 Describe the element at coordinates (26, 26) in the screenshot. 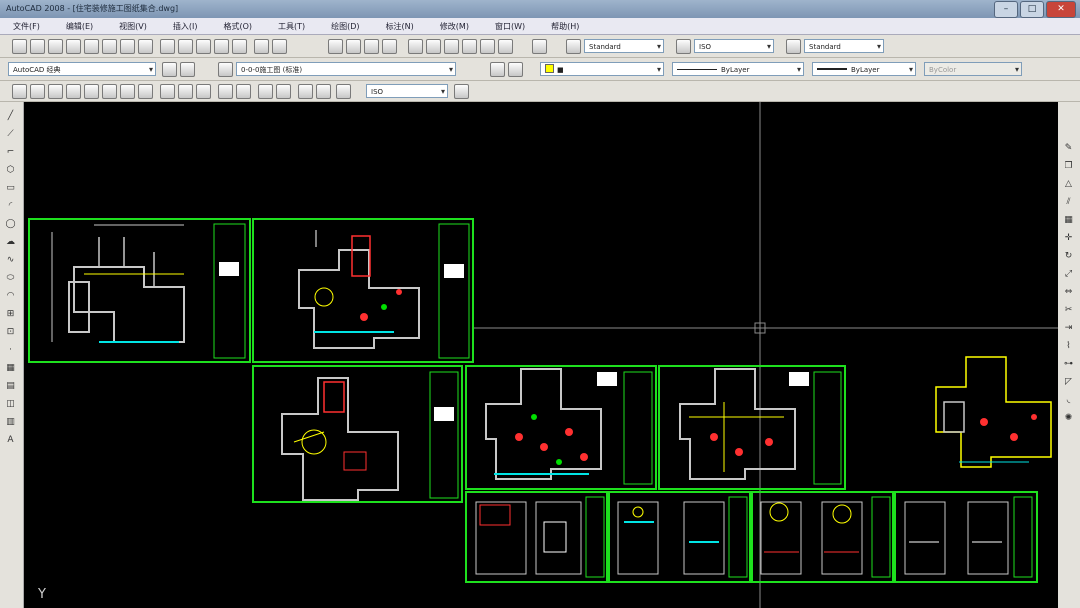

I see `menu-file: 文件(F)` at that location.